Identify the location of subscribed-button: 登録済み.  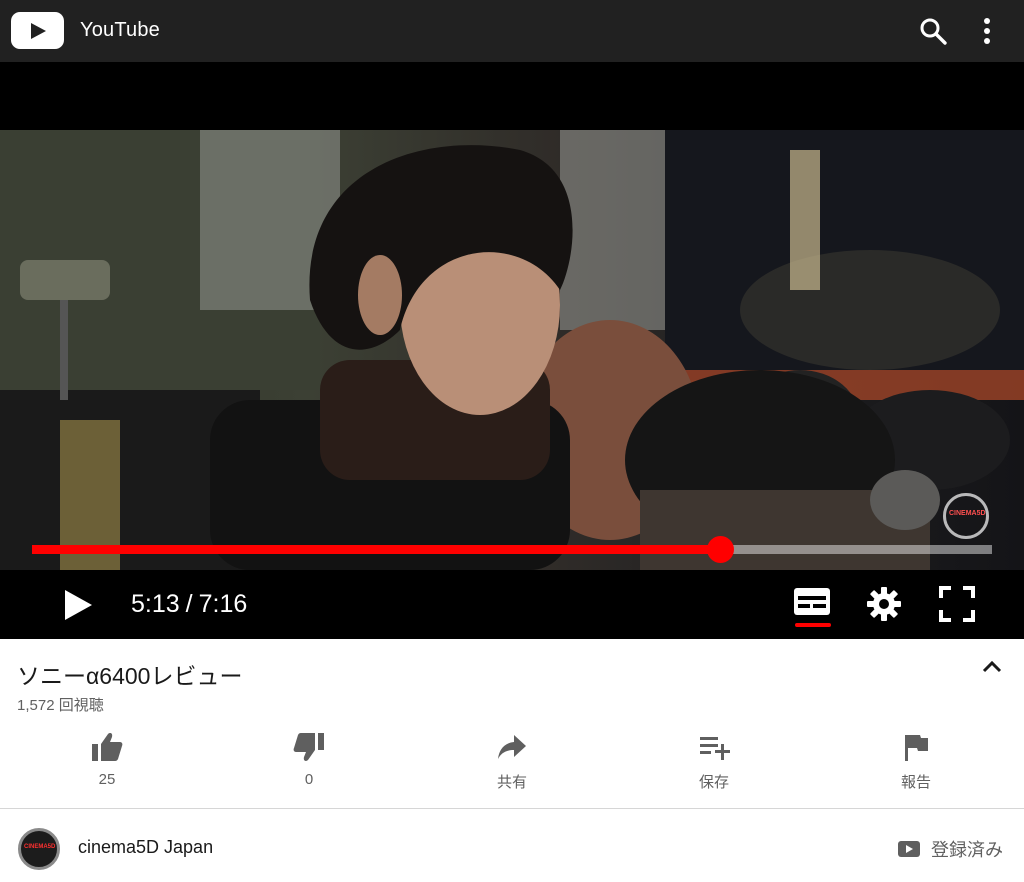
(950, 849).